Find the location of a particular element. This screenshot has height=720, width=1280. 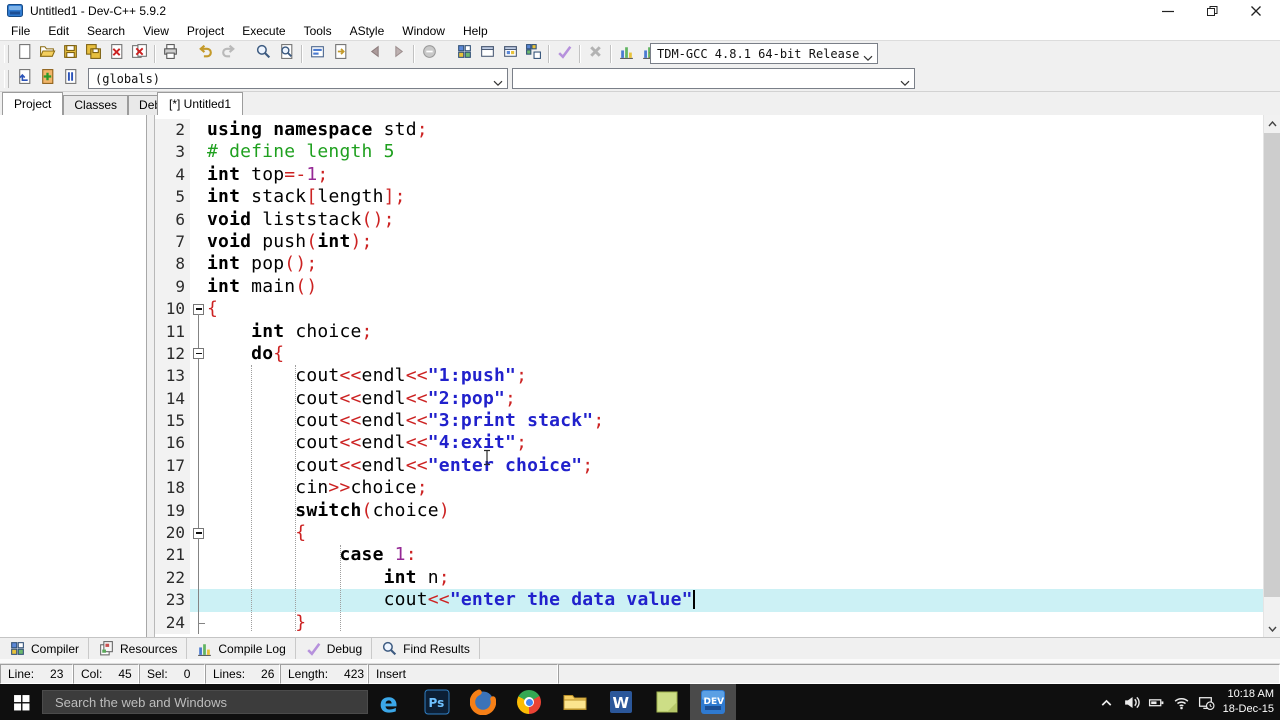

undo-button is located at coordinates (205, 54).